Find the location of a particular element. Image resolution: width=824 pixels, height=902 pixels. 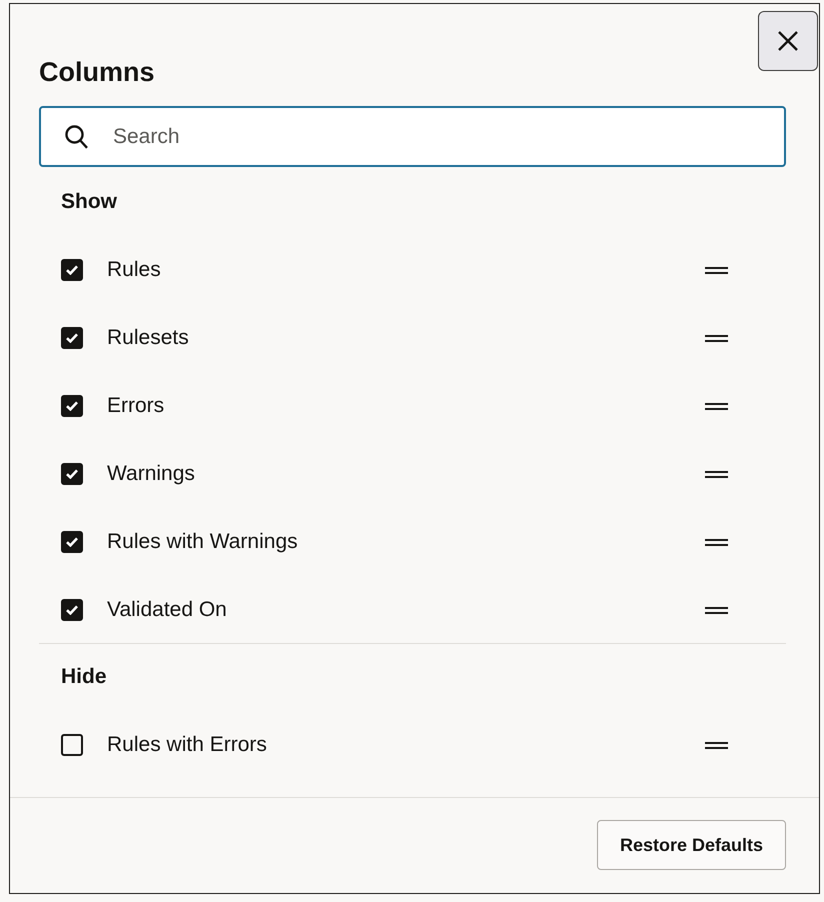

dialog-title: Columns is located at coordinates (97, 72).